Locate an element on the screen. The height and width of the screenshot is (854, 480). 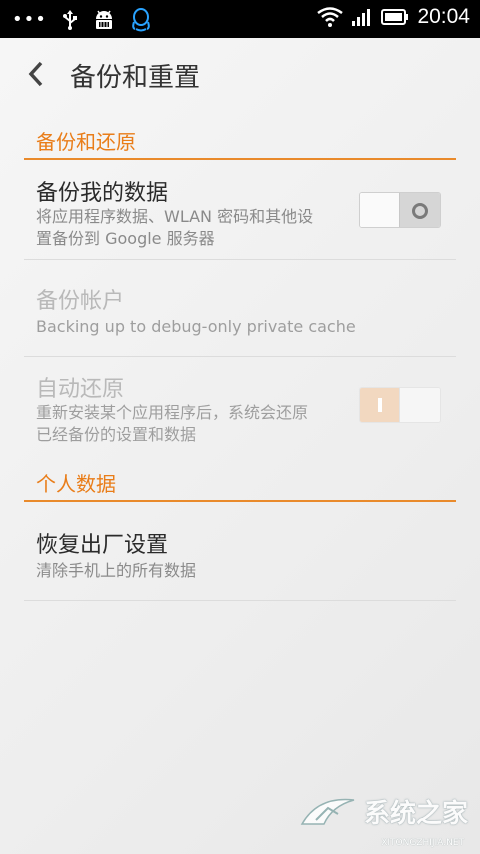
action-bar: 备份和重置 is located at coordinates (240, 76).